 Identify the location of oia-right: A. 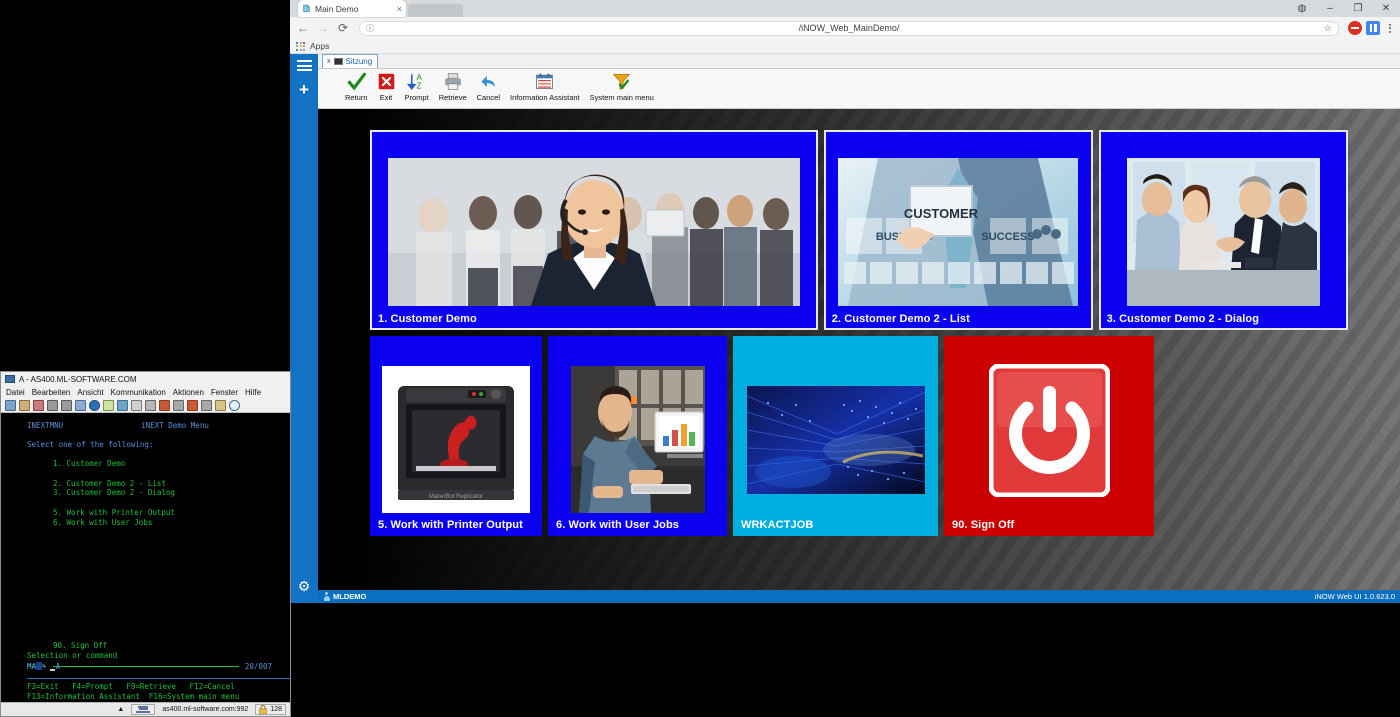
(58, 667).